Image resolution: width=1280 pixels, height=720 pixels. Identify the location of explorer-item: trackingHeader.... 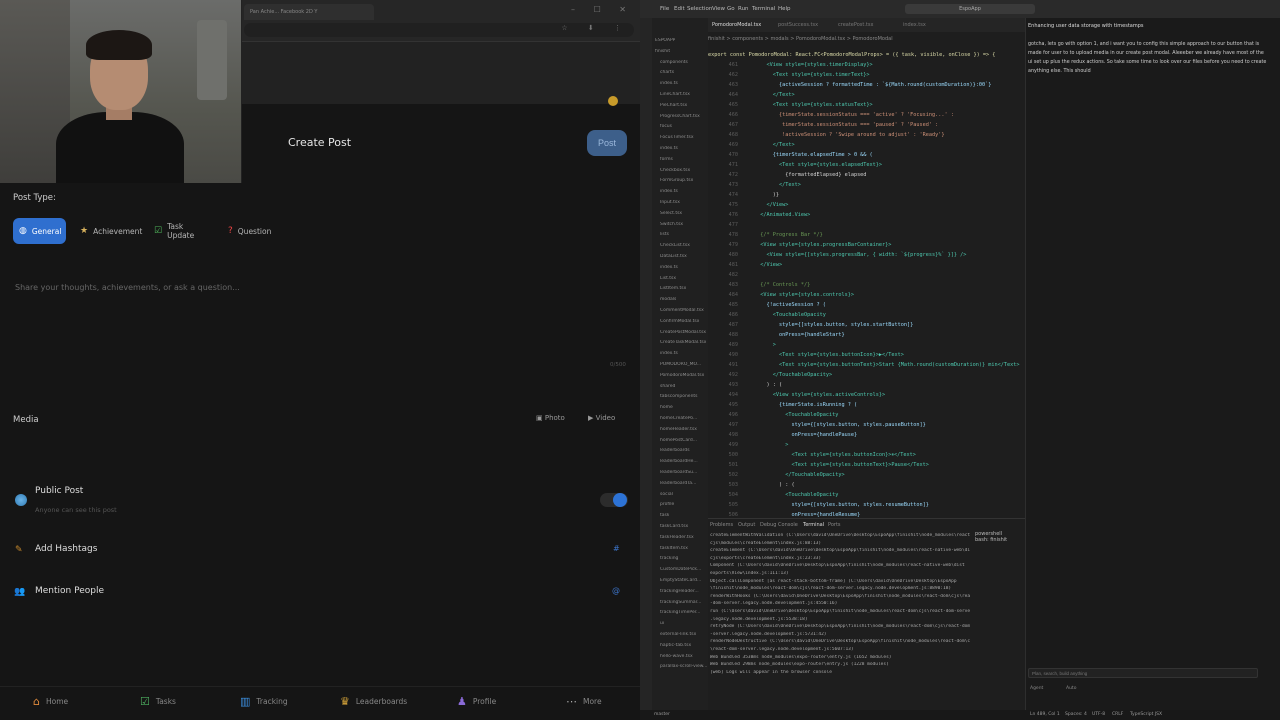
(679, 591).